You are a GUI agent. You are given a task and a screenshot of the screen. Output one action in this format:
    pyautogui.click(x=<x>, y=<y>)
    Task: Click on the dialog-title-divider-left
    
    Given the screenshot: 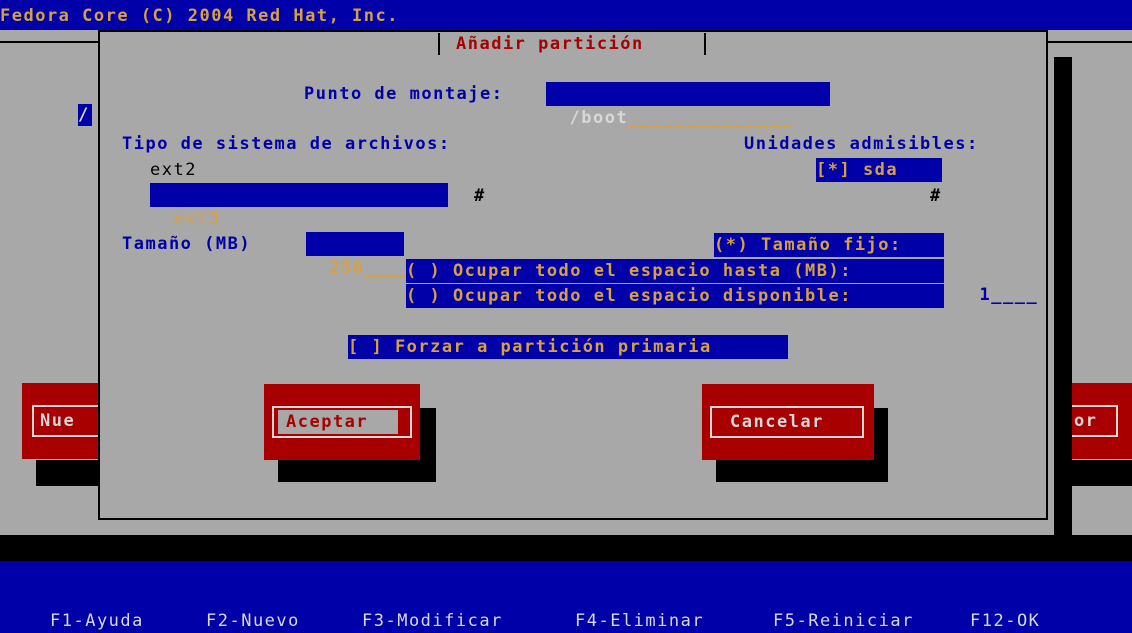 What is the action you would take?
    pyautogui.click(x=439, y=44)
    